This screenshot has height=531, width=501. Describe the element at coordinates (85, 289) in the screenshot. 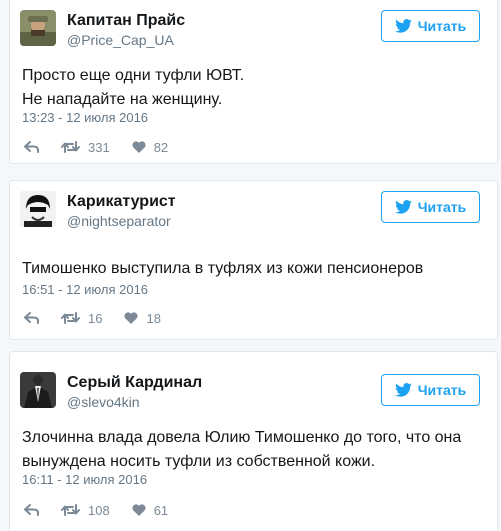

I see `tweet-timestamp: 16:51 - 12 июля 2016` at that location.